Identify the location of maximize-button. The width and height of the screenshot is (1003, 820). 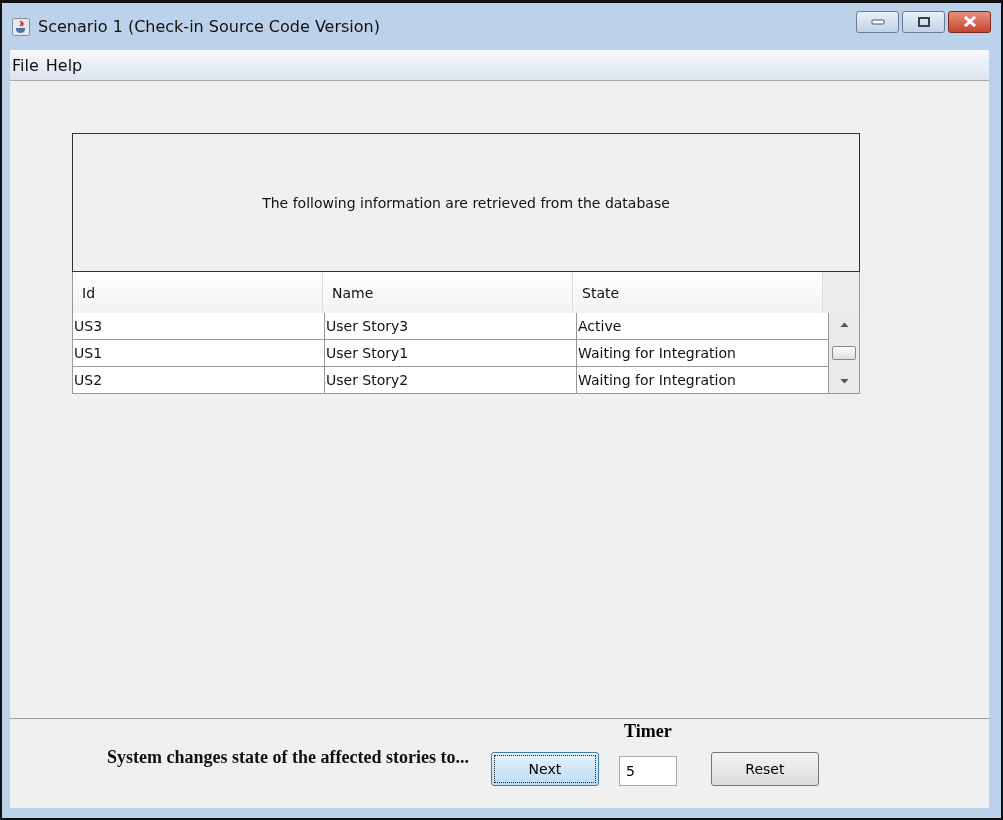
(923, 21).